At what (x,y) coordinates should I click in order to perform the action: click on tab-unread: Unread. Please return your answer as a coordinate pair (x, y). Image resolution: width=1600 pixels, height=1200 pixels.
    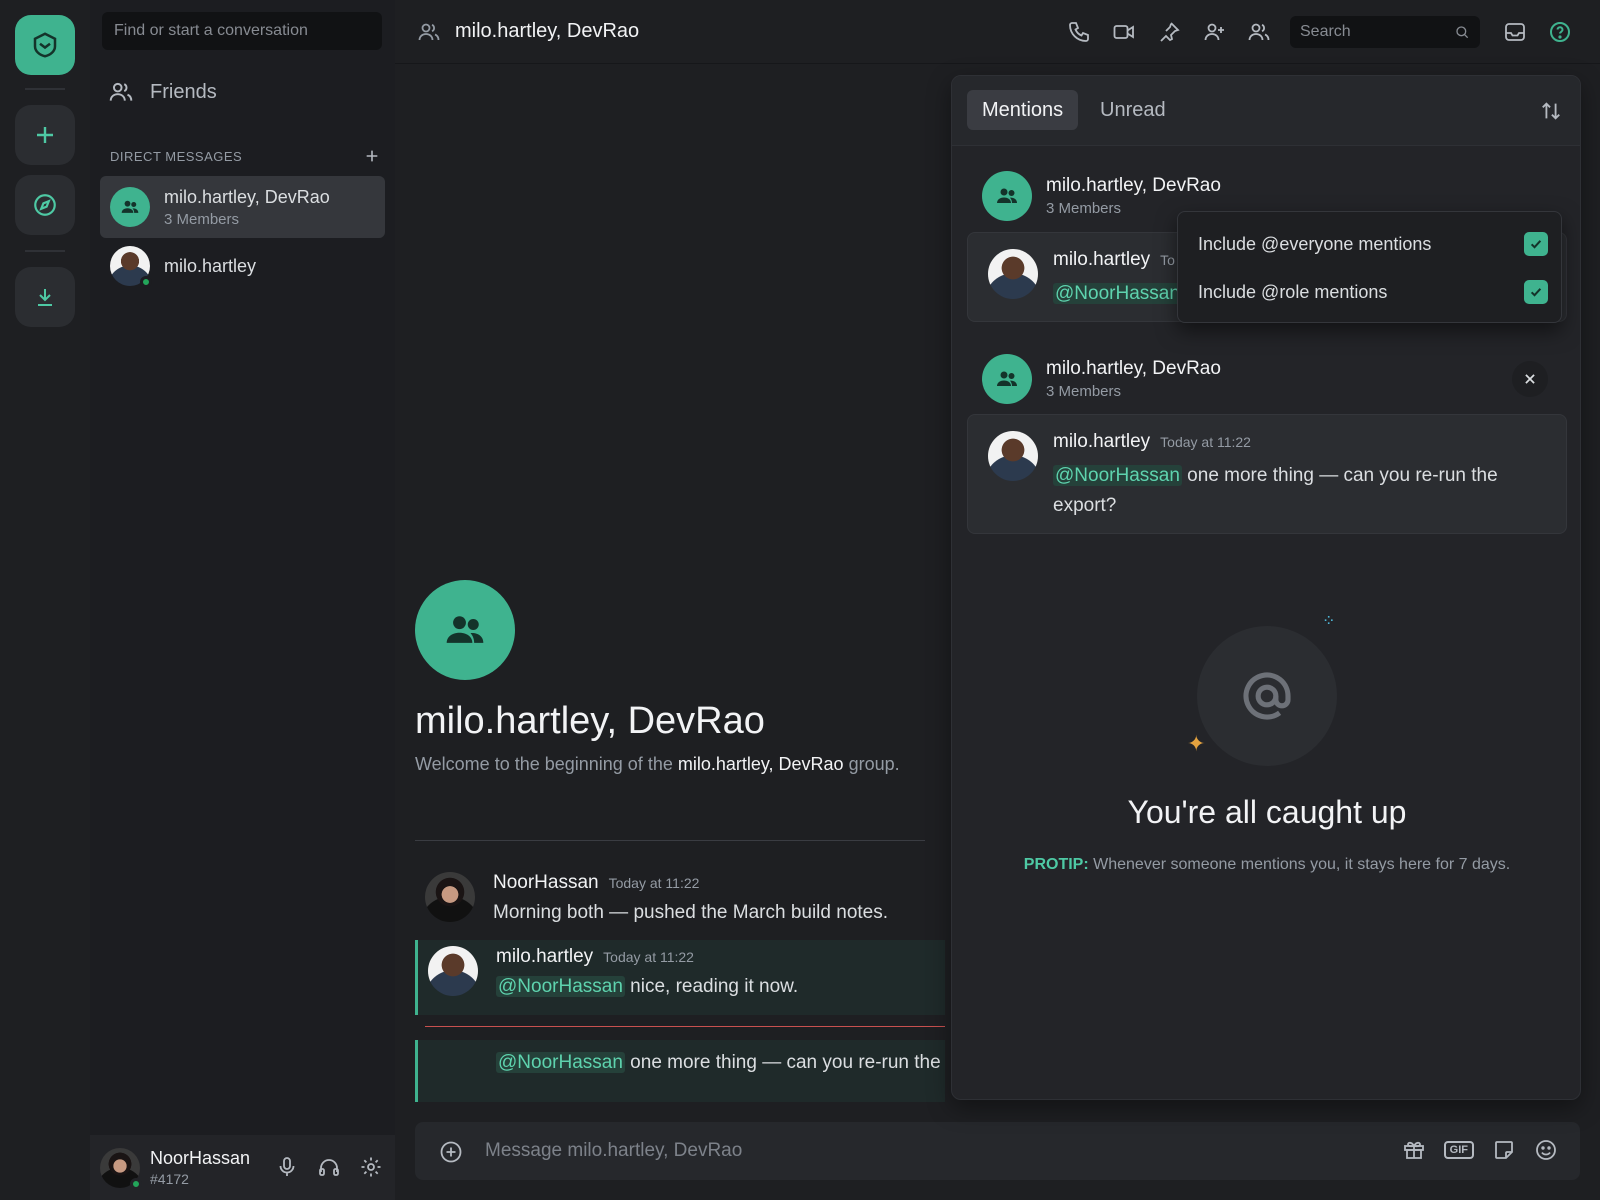
    Looking at the image, I should click on (1133, 110).